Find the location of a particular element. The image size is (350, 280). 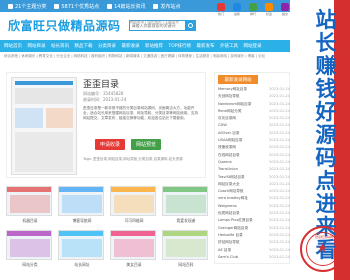

sidebar-list-item: TransUnion 2023-01-24 is located at coordinates (254, 170).